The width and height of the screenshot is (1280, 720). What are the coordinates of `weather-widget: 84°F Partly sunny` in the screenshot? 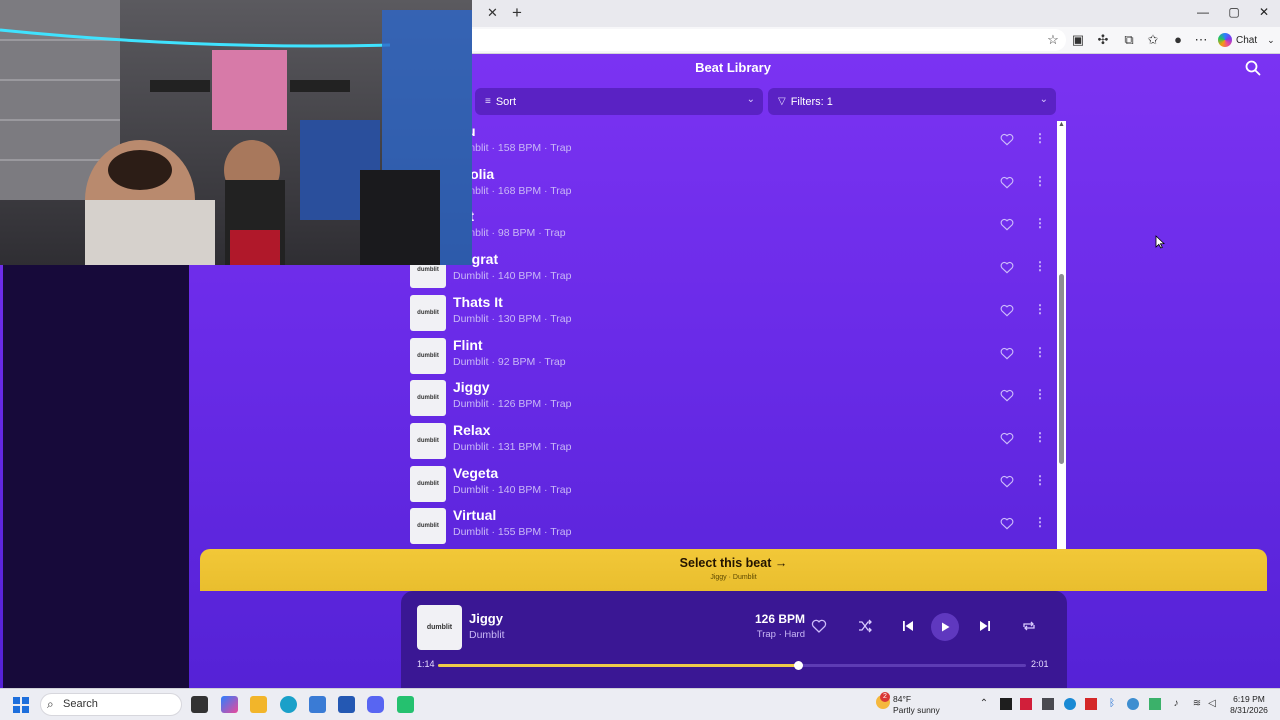 It's located at (916, 705).